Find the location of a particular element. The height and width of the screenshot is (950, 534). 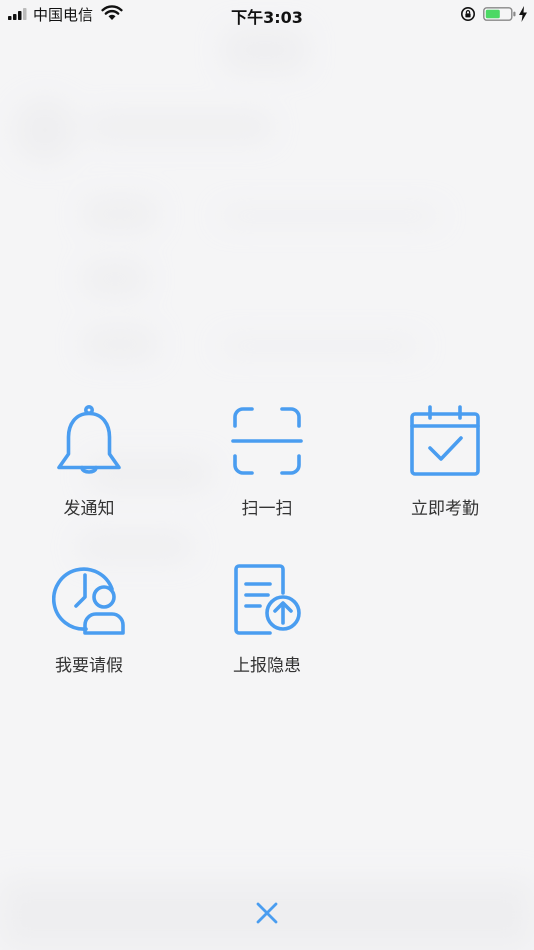

leave-request-button: 我要请假 is located at coordinates (89, 618).